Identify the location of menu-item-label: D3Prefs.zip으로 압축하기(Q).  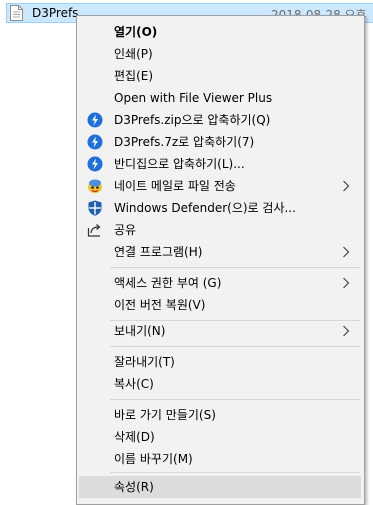
(192, 120).